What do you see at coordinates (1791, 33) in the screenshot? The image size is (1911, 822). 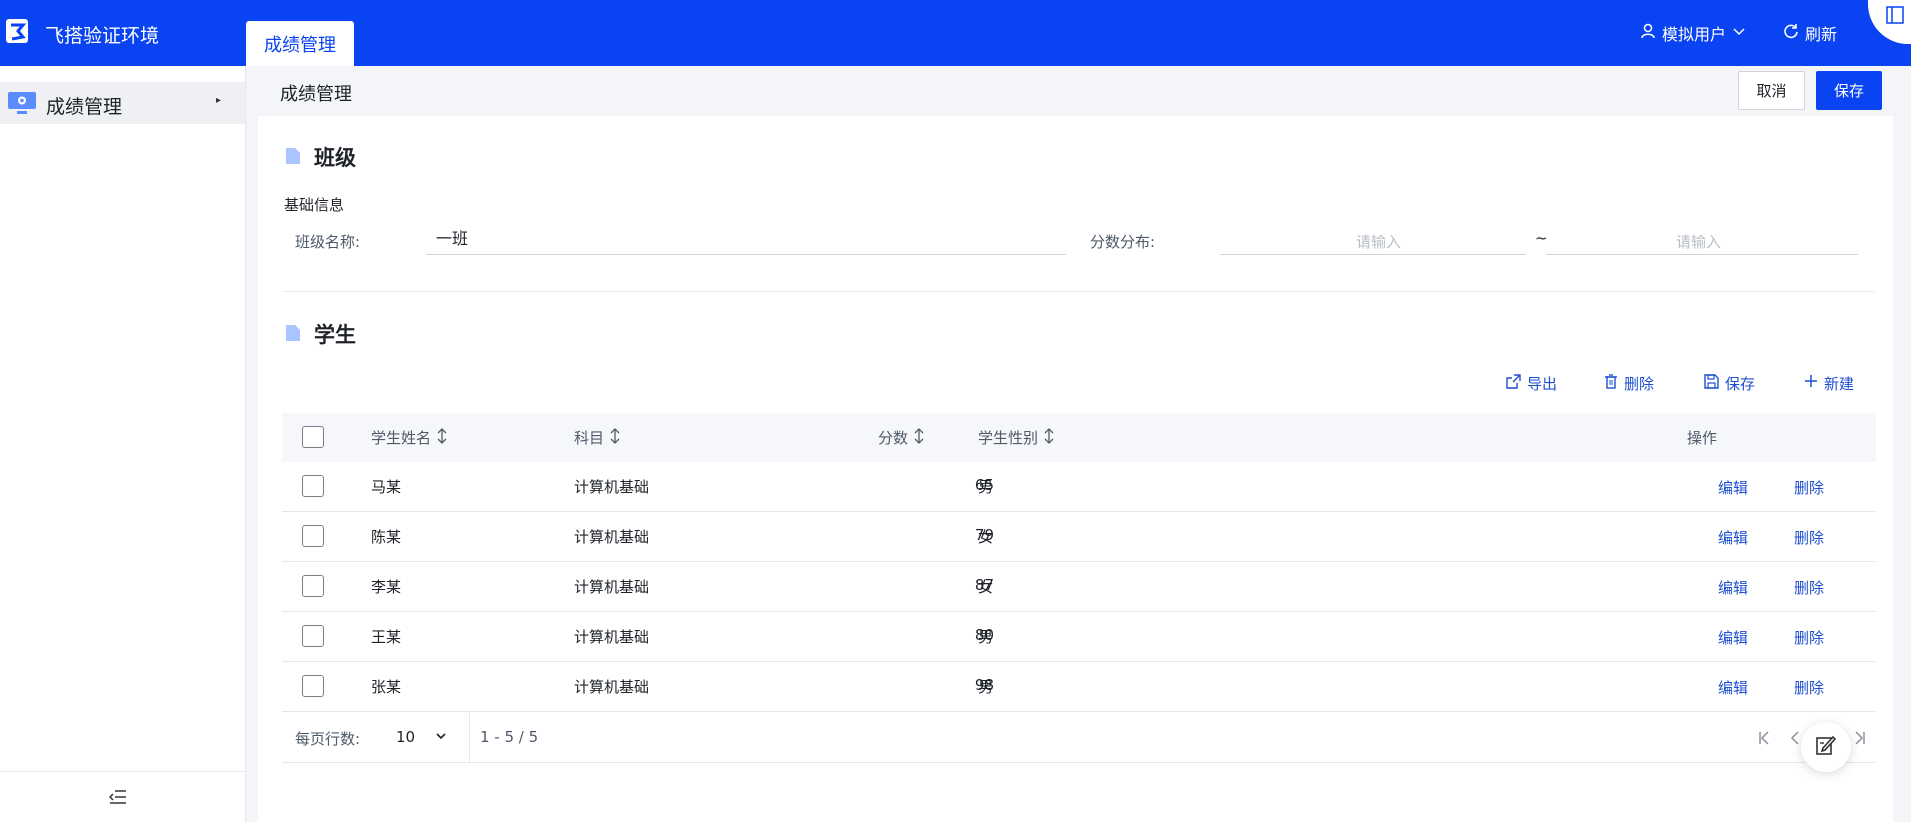 I see `refresh-icon` at bounding box center [1791, 33].